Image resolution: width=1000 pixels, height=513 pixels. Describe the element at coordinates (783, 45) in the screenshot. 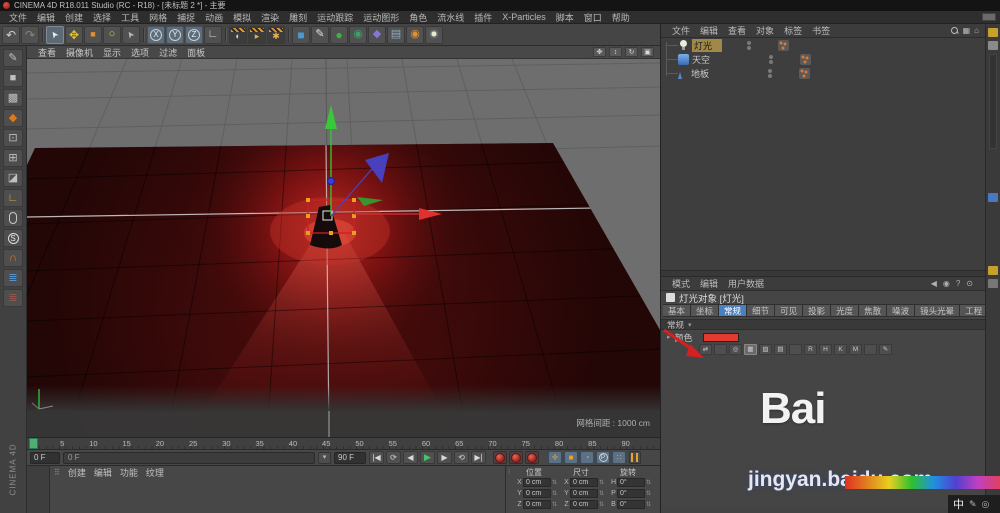

I see `object-tag-icon` at that location.